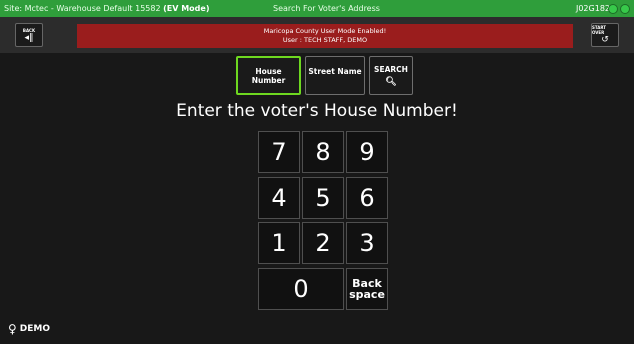  I want to click on street-name-button: Street Name, so click(335, 75).